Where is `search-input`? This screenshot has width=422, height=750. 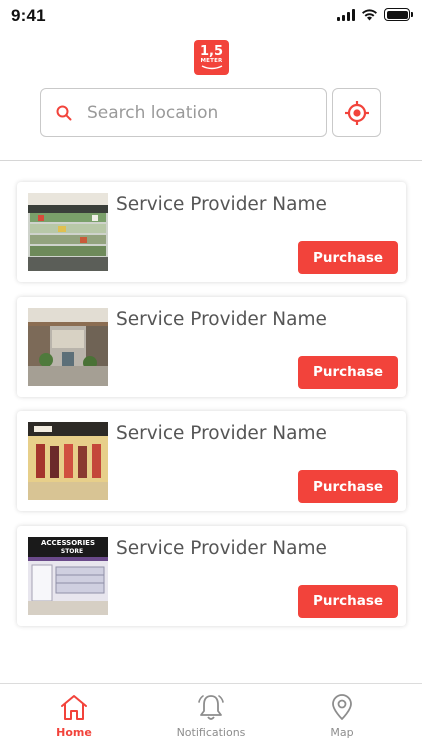 search-input is located at coordinates (197, 112).